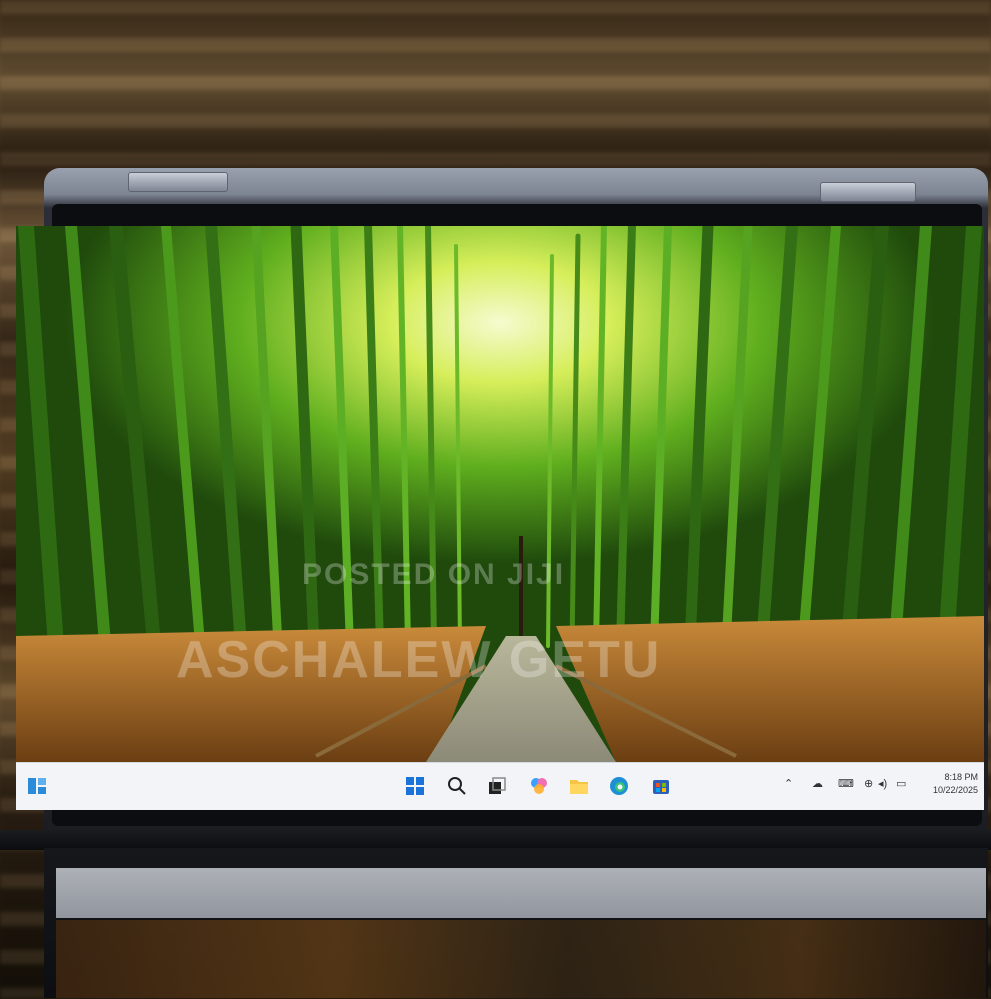 This screenshot has height=999, width=991. Describe the element at coordinates (619, 786) in the screenshot. I see `edge-icon` at that location.